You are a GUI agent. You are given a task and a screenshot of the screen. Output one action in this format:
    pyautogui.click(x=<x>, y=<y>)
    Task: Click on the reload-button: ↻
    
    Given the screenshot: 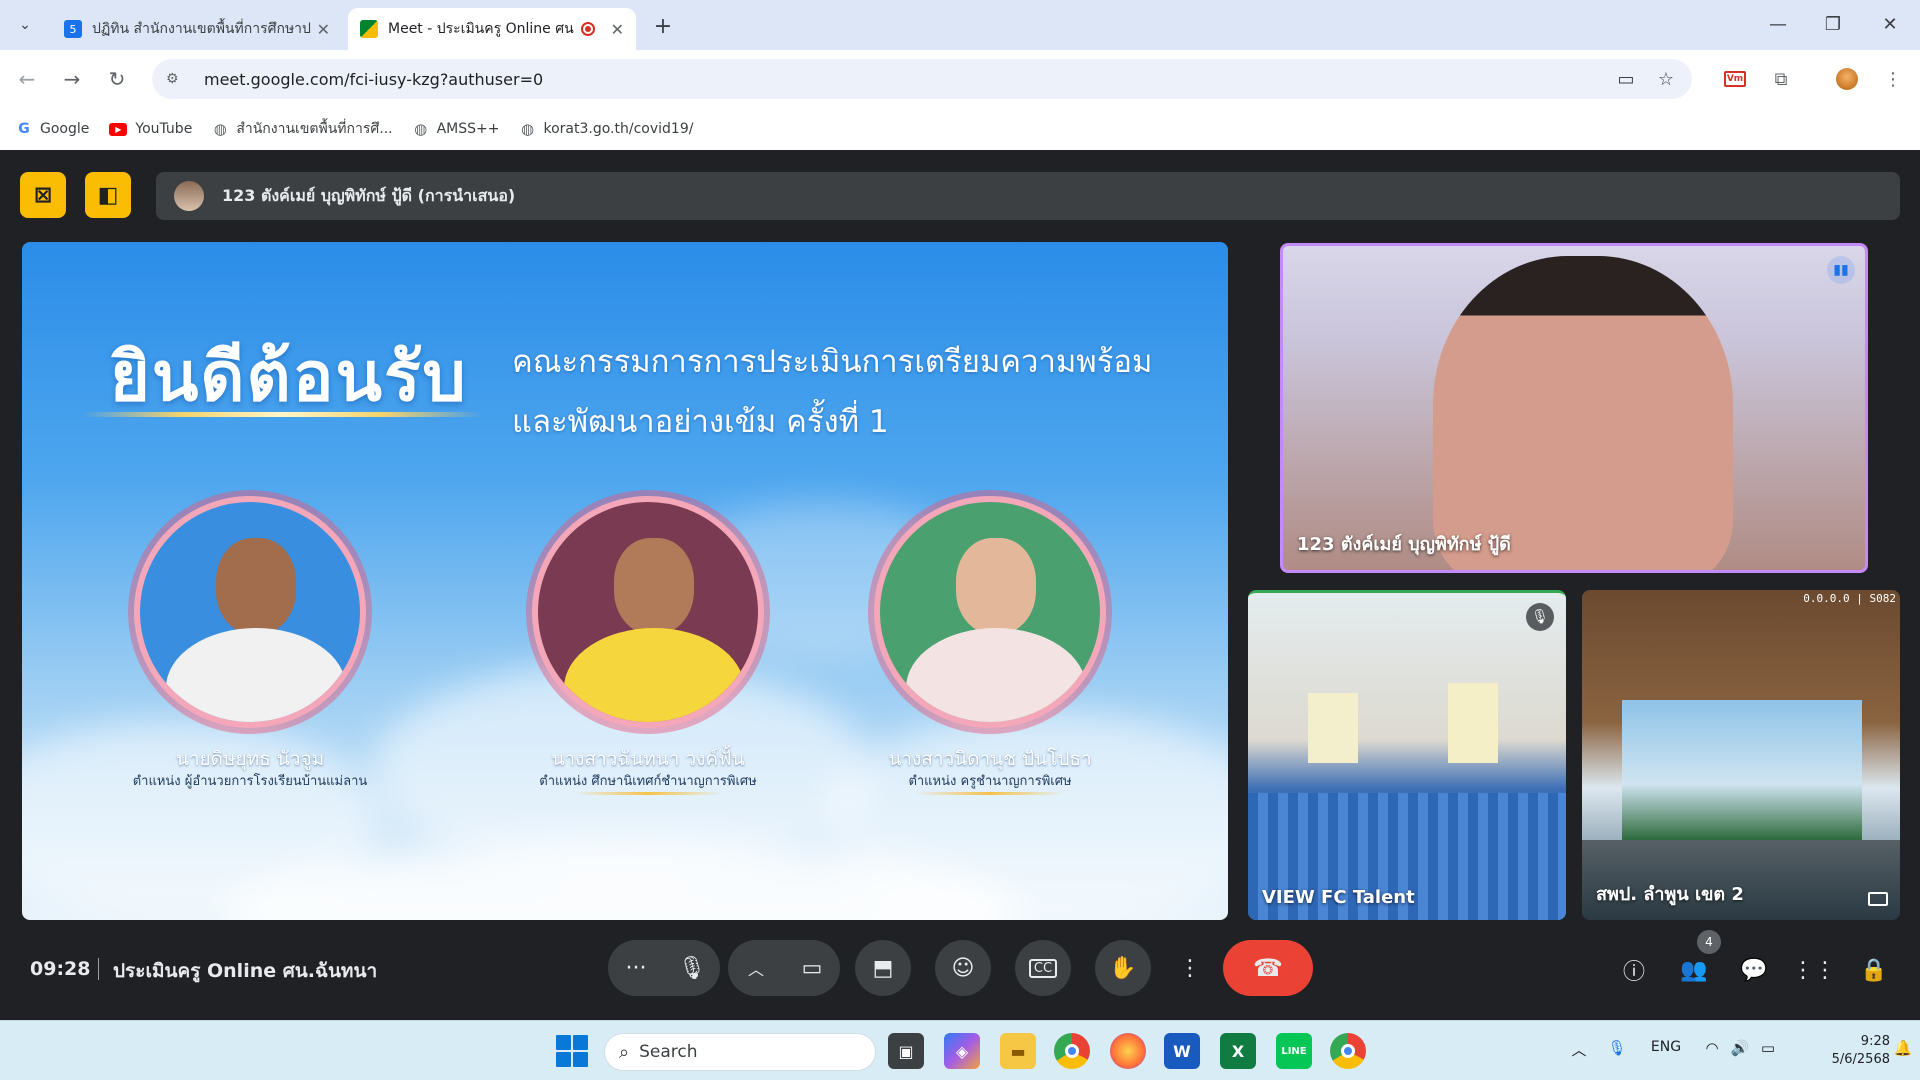 What is the action you would take?
    pyautogui.click(x=117, y=79)
    